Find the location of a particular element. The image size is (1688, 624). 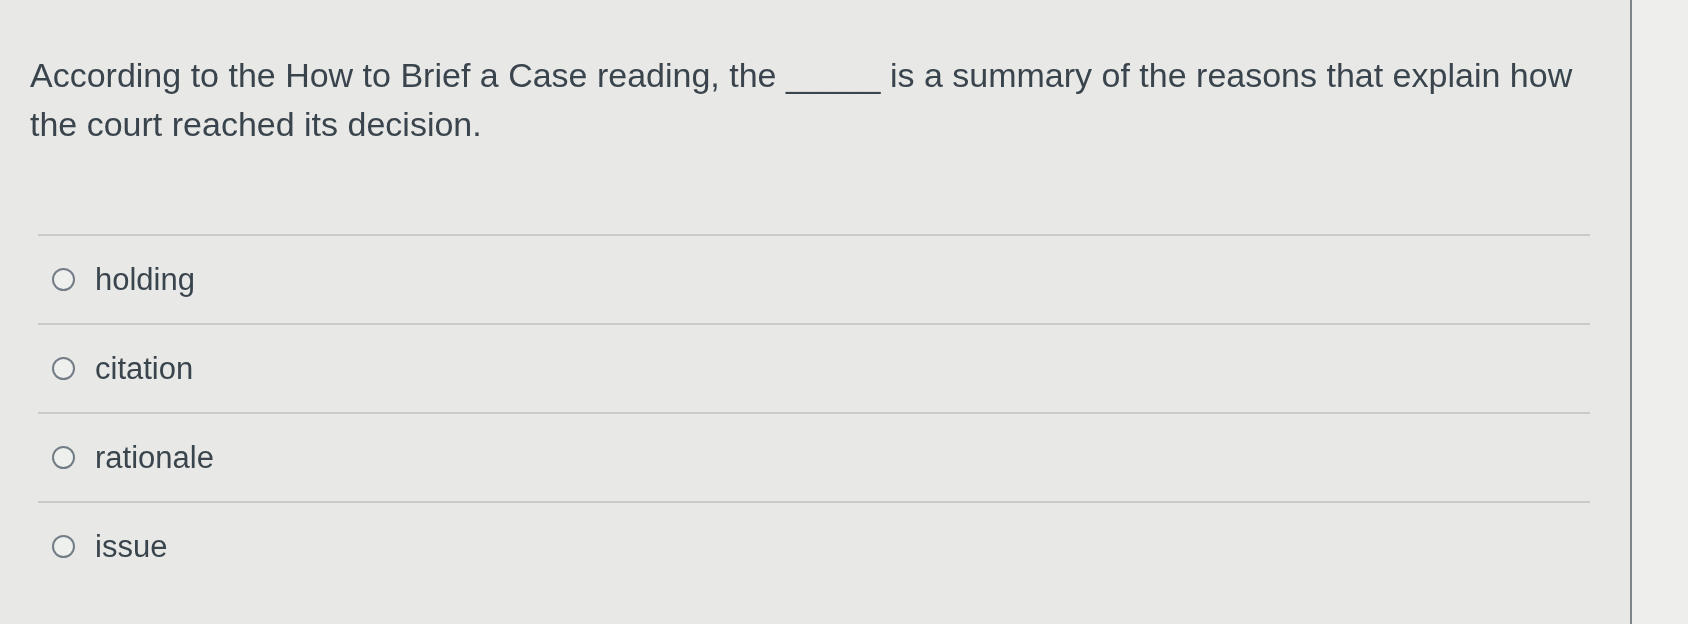

question-text: According to the How to Brief a Case reading, the _____ is a summary of the reasons that explain how the court reached its decision. is located at coordinates (802, 100).